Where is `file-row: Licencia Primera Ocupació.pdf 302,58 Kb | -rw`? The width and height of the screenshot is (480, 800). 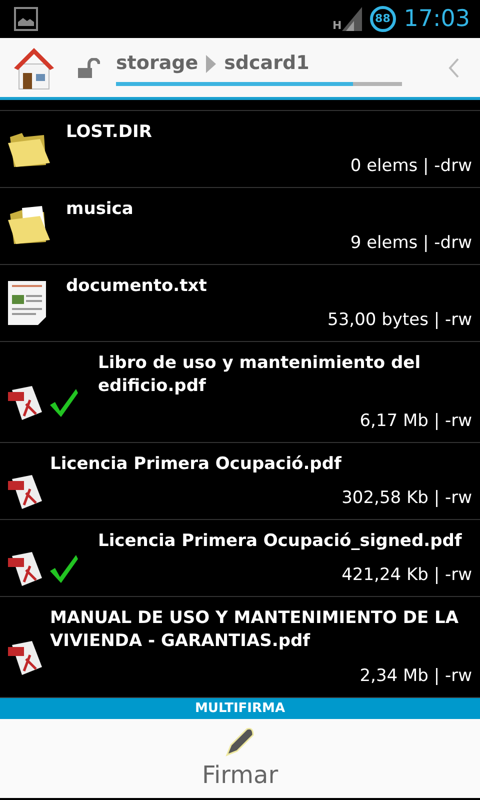 file-row: Licencia Primera Ocupació.pdf 302,58 Kb | -rw is located at coordinates (240, 481).